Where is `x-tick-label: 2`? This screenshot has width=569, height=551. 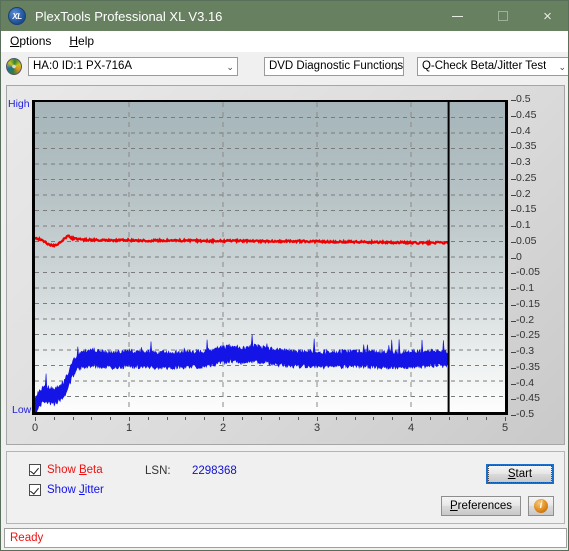 x-tick-label: 2 is located at coordinates (223, 428).